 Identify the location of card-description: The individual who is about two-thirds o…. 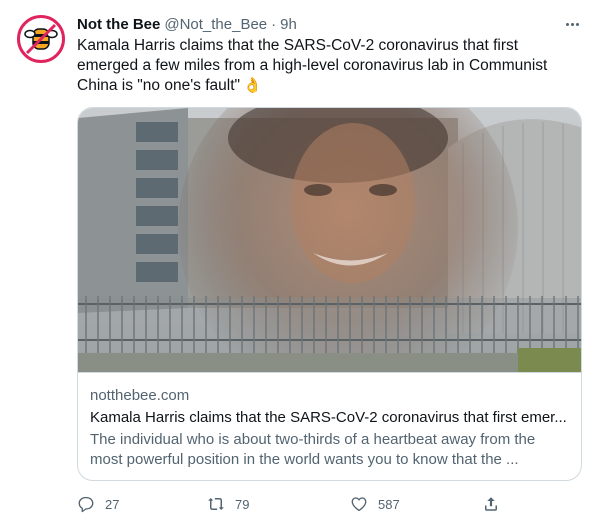
(313, 449).